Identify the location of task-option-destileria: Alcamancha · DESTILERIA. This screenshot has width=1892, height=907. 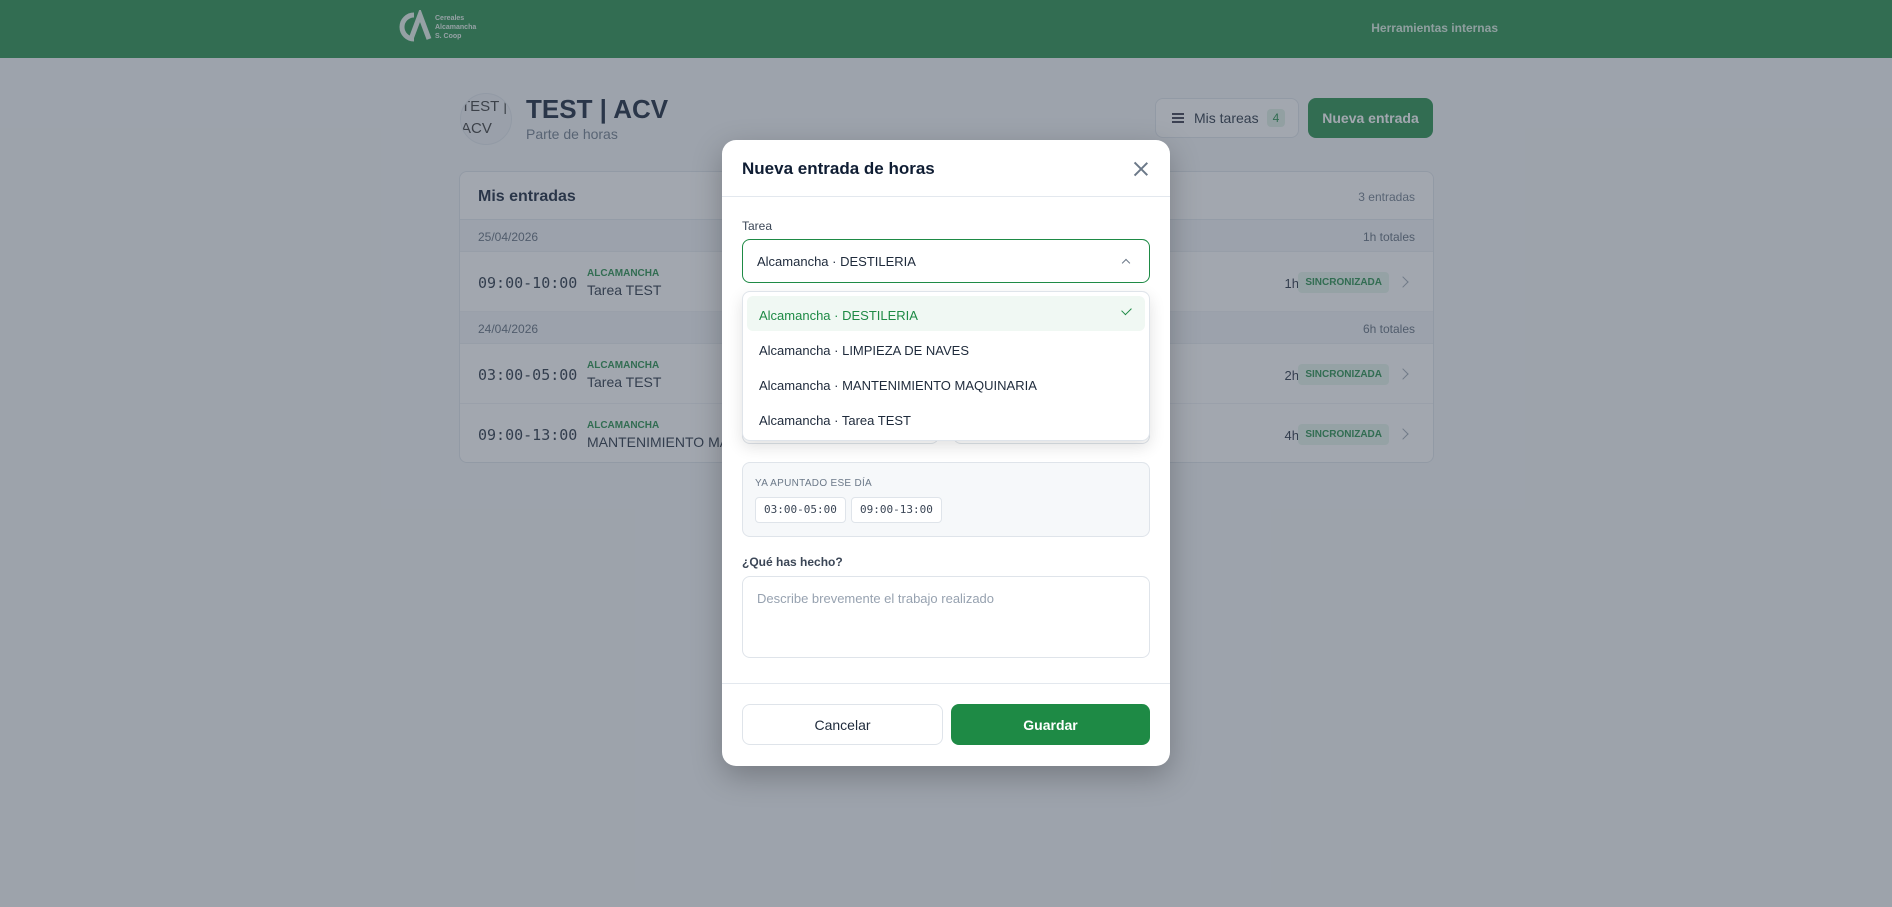
(946, 313).